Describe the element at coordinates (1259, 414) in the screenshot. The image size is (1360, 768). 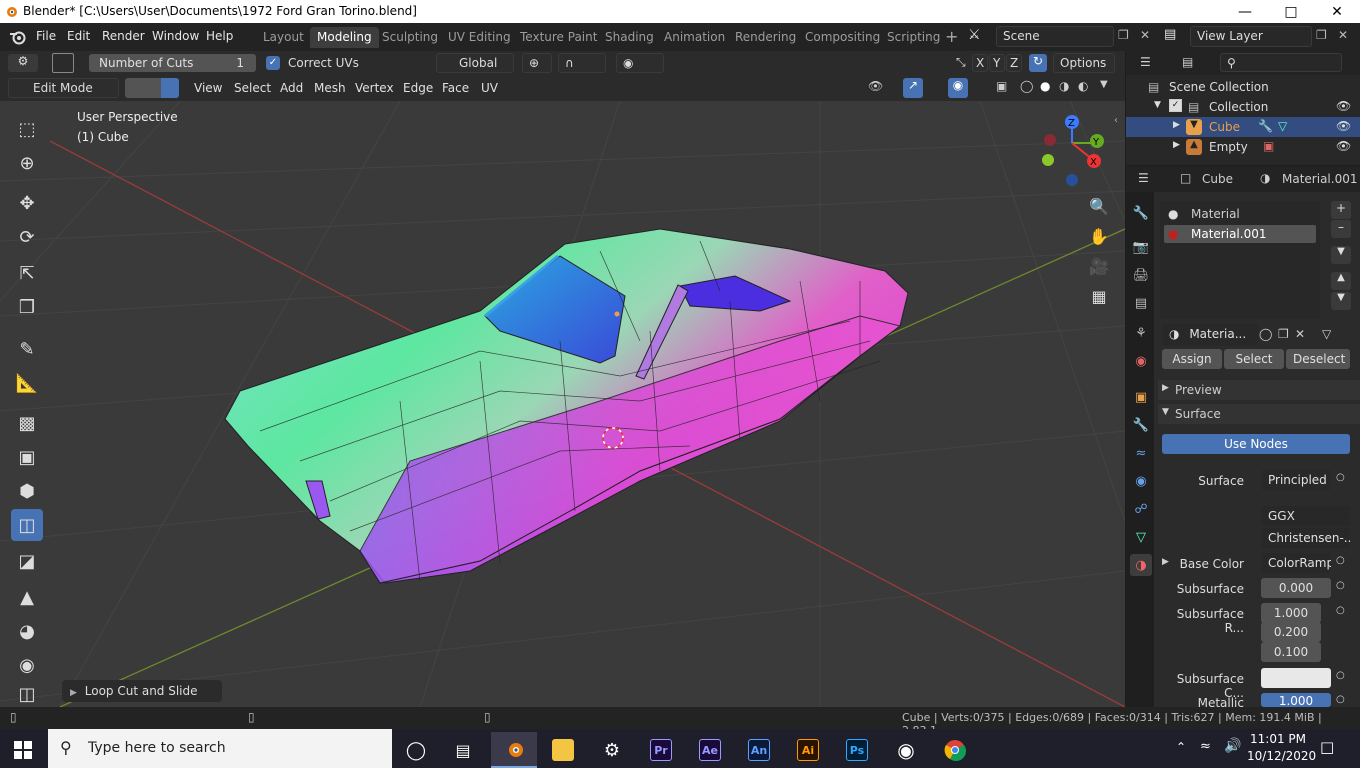
I see `surface-panel-header: ▼ Surface` at that location.